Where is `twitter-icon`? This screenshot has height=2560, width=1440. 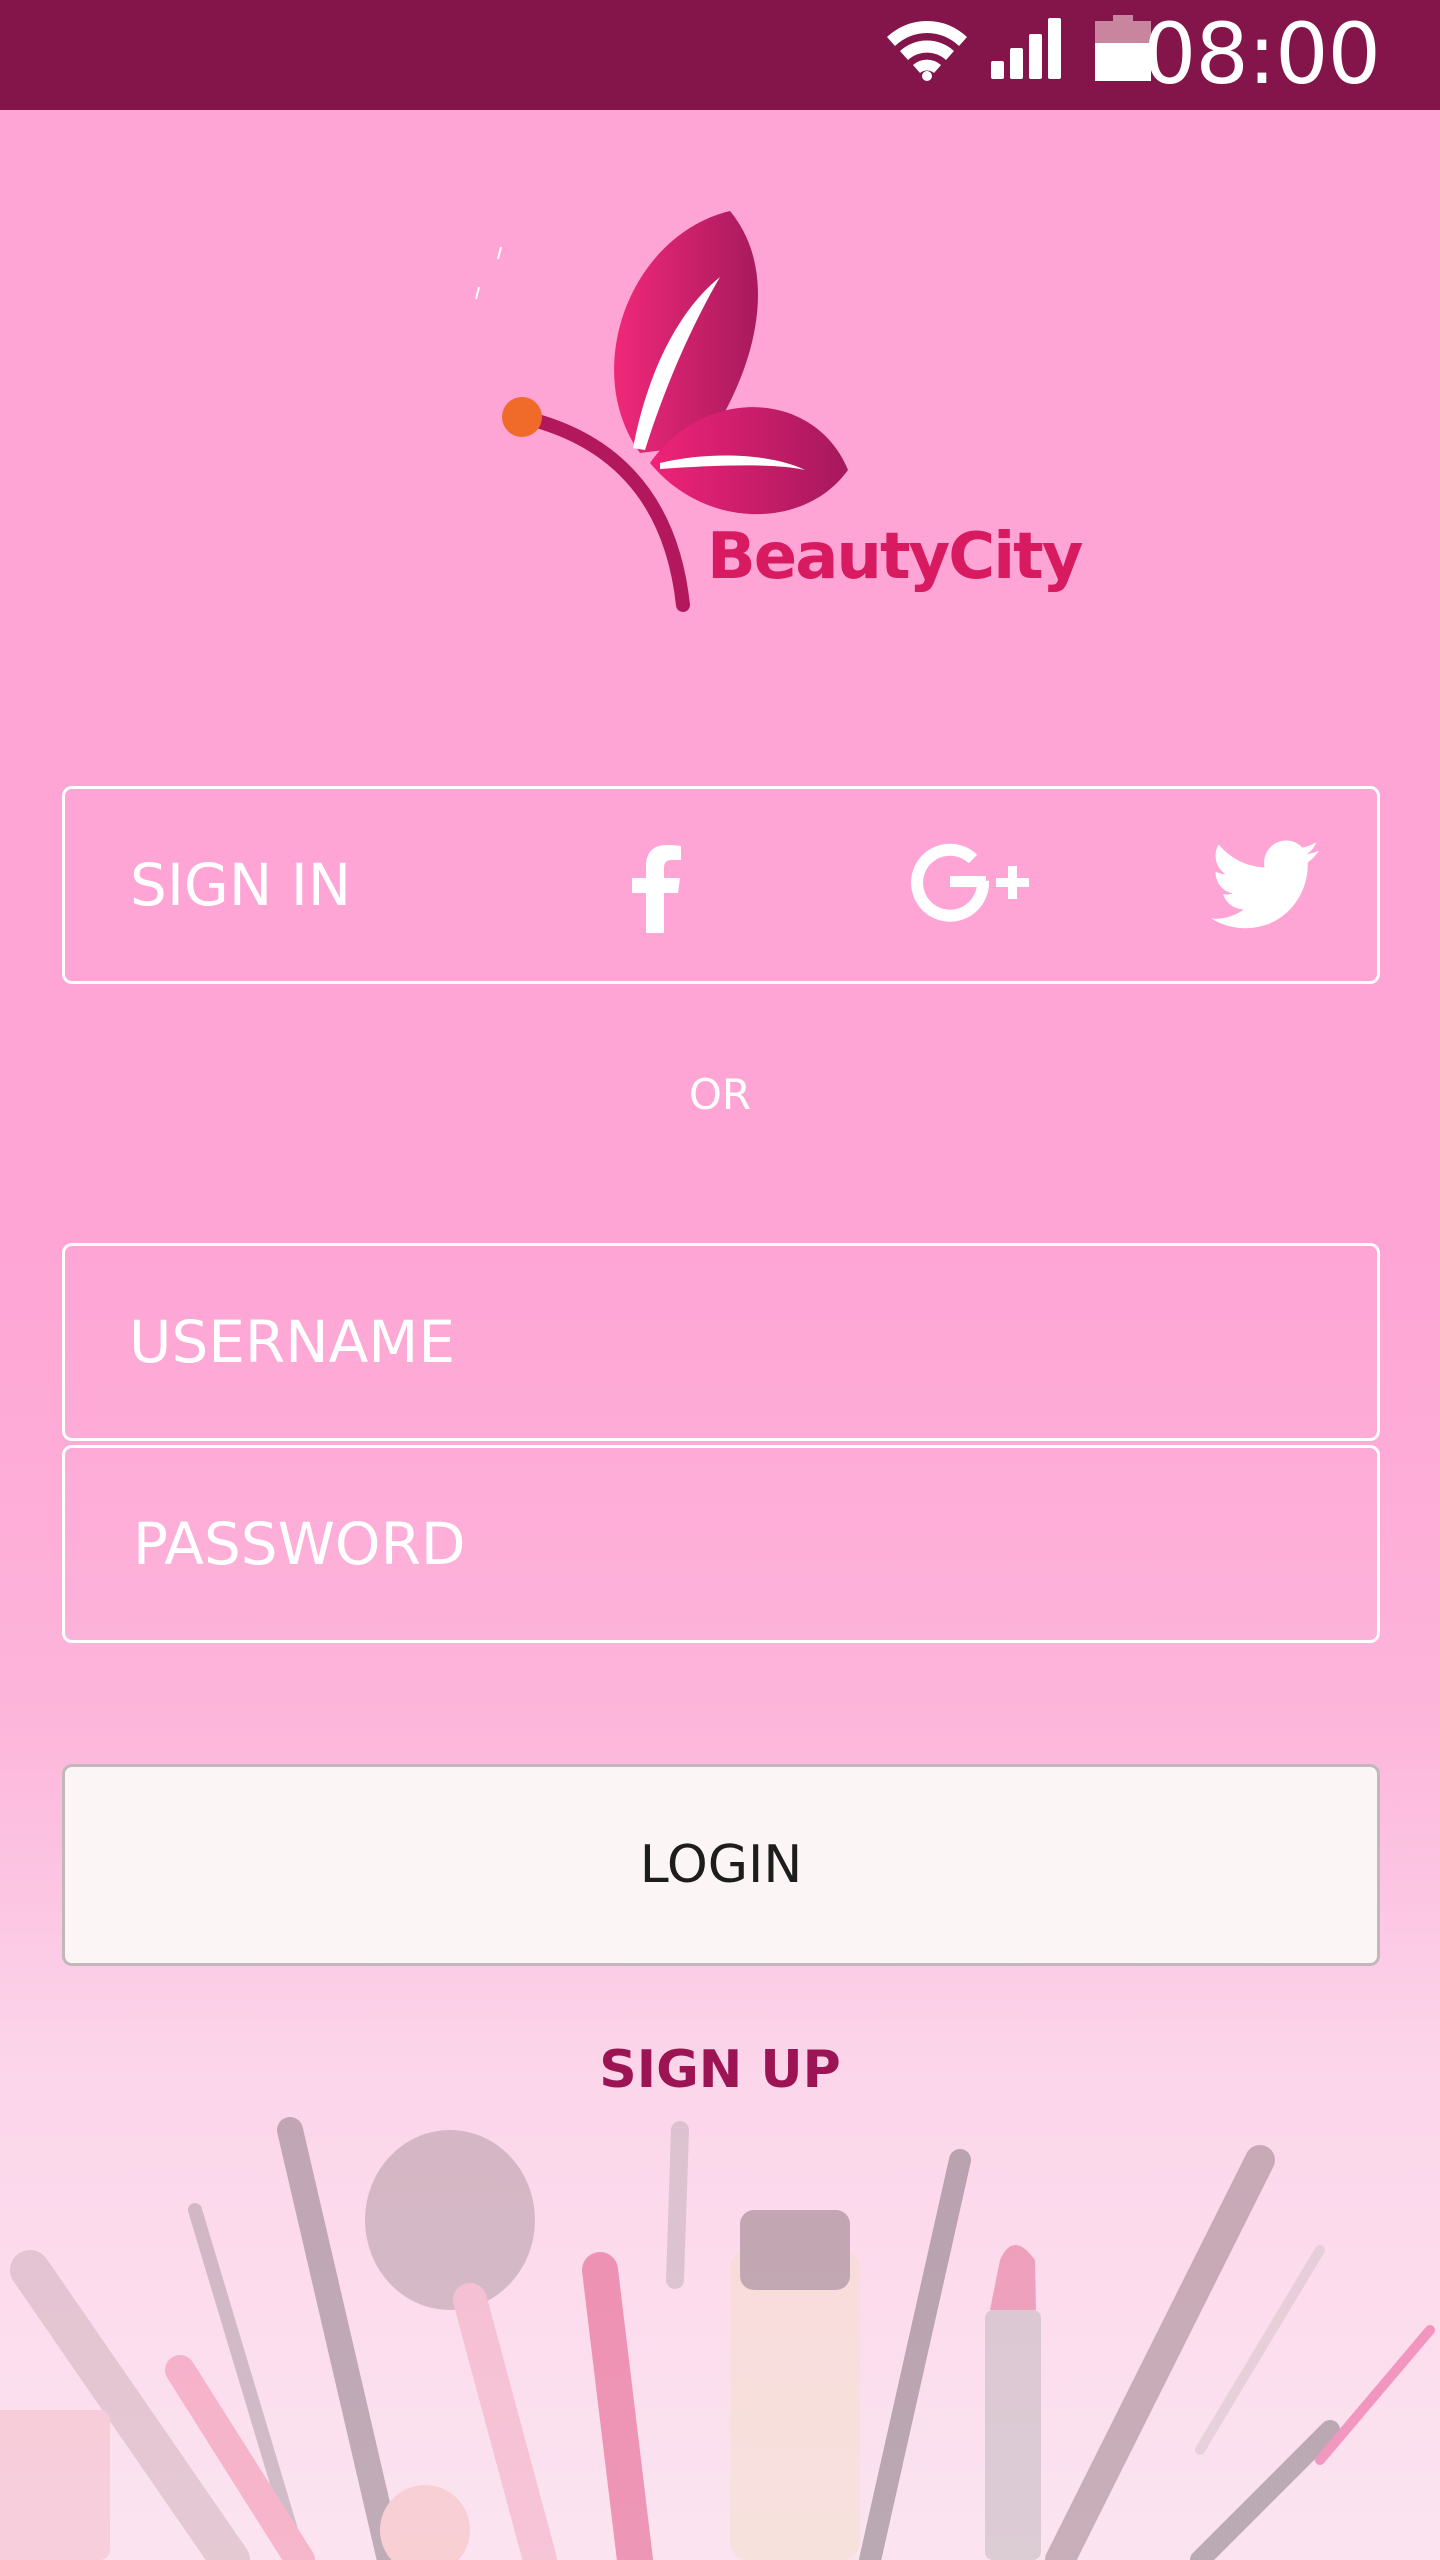
twitter-icon is located at coordinates (1265, 884).